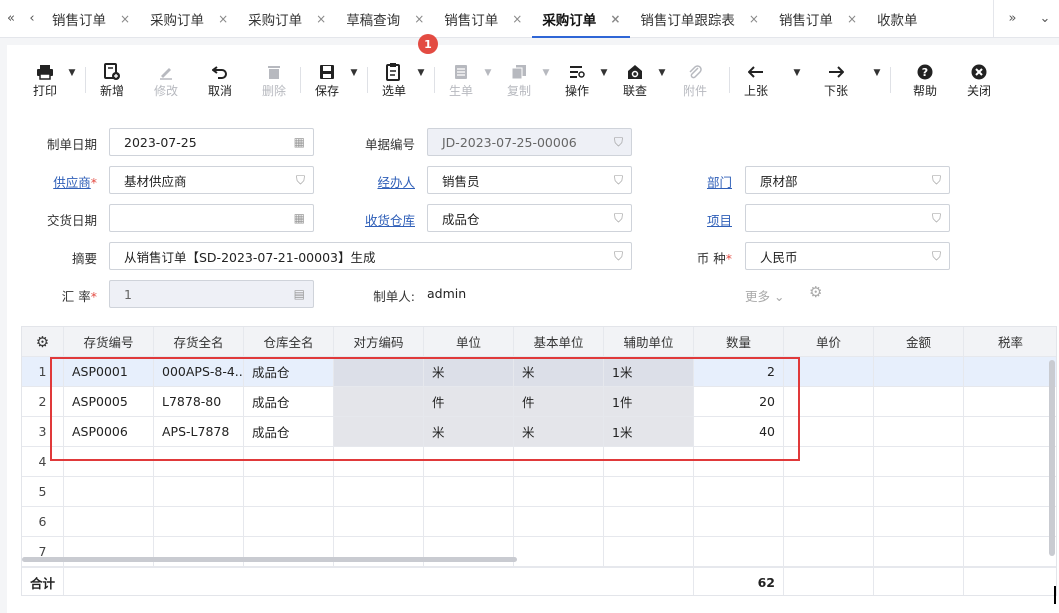 The width and height of the screenshot is (1059, 613). Describe the element at coordinates (299, 294) in the screenshot. I see `calculator-icon: ▤` at that location.